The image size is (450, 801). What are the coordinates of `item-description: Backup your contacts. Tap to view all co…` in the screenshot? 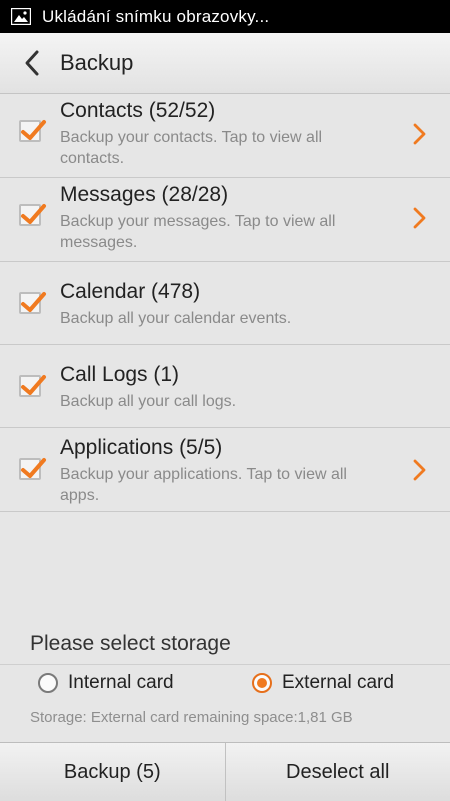 It's located at (220, 148).